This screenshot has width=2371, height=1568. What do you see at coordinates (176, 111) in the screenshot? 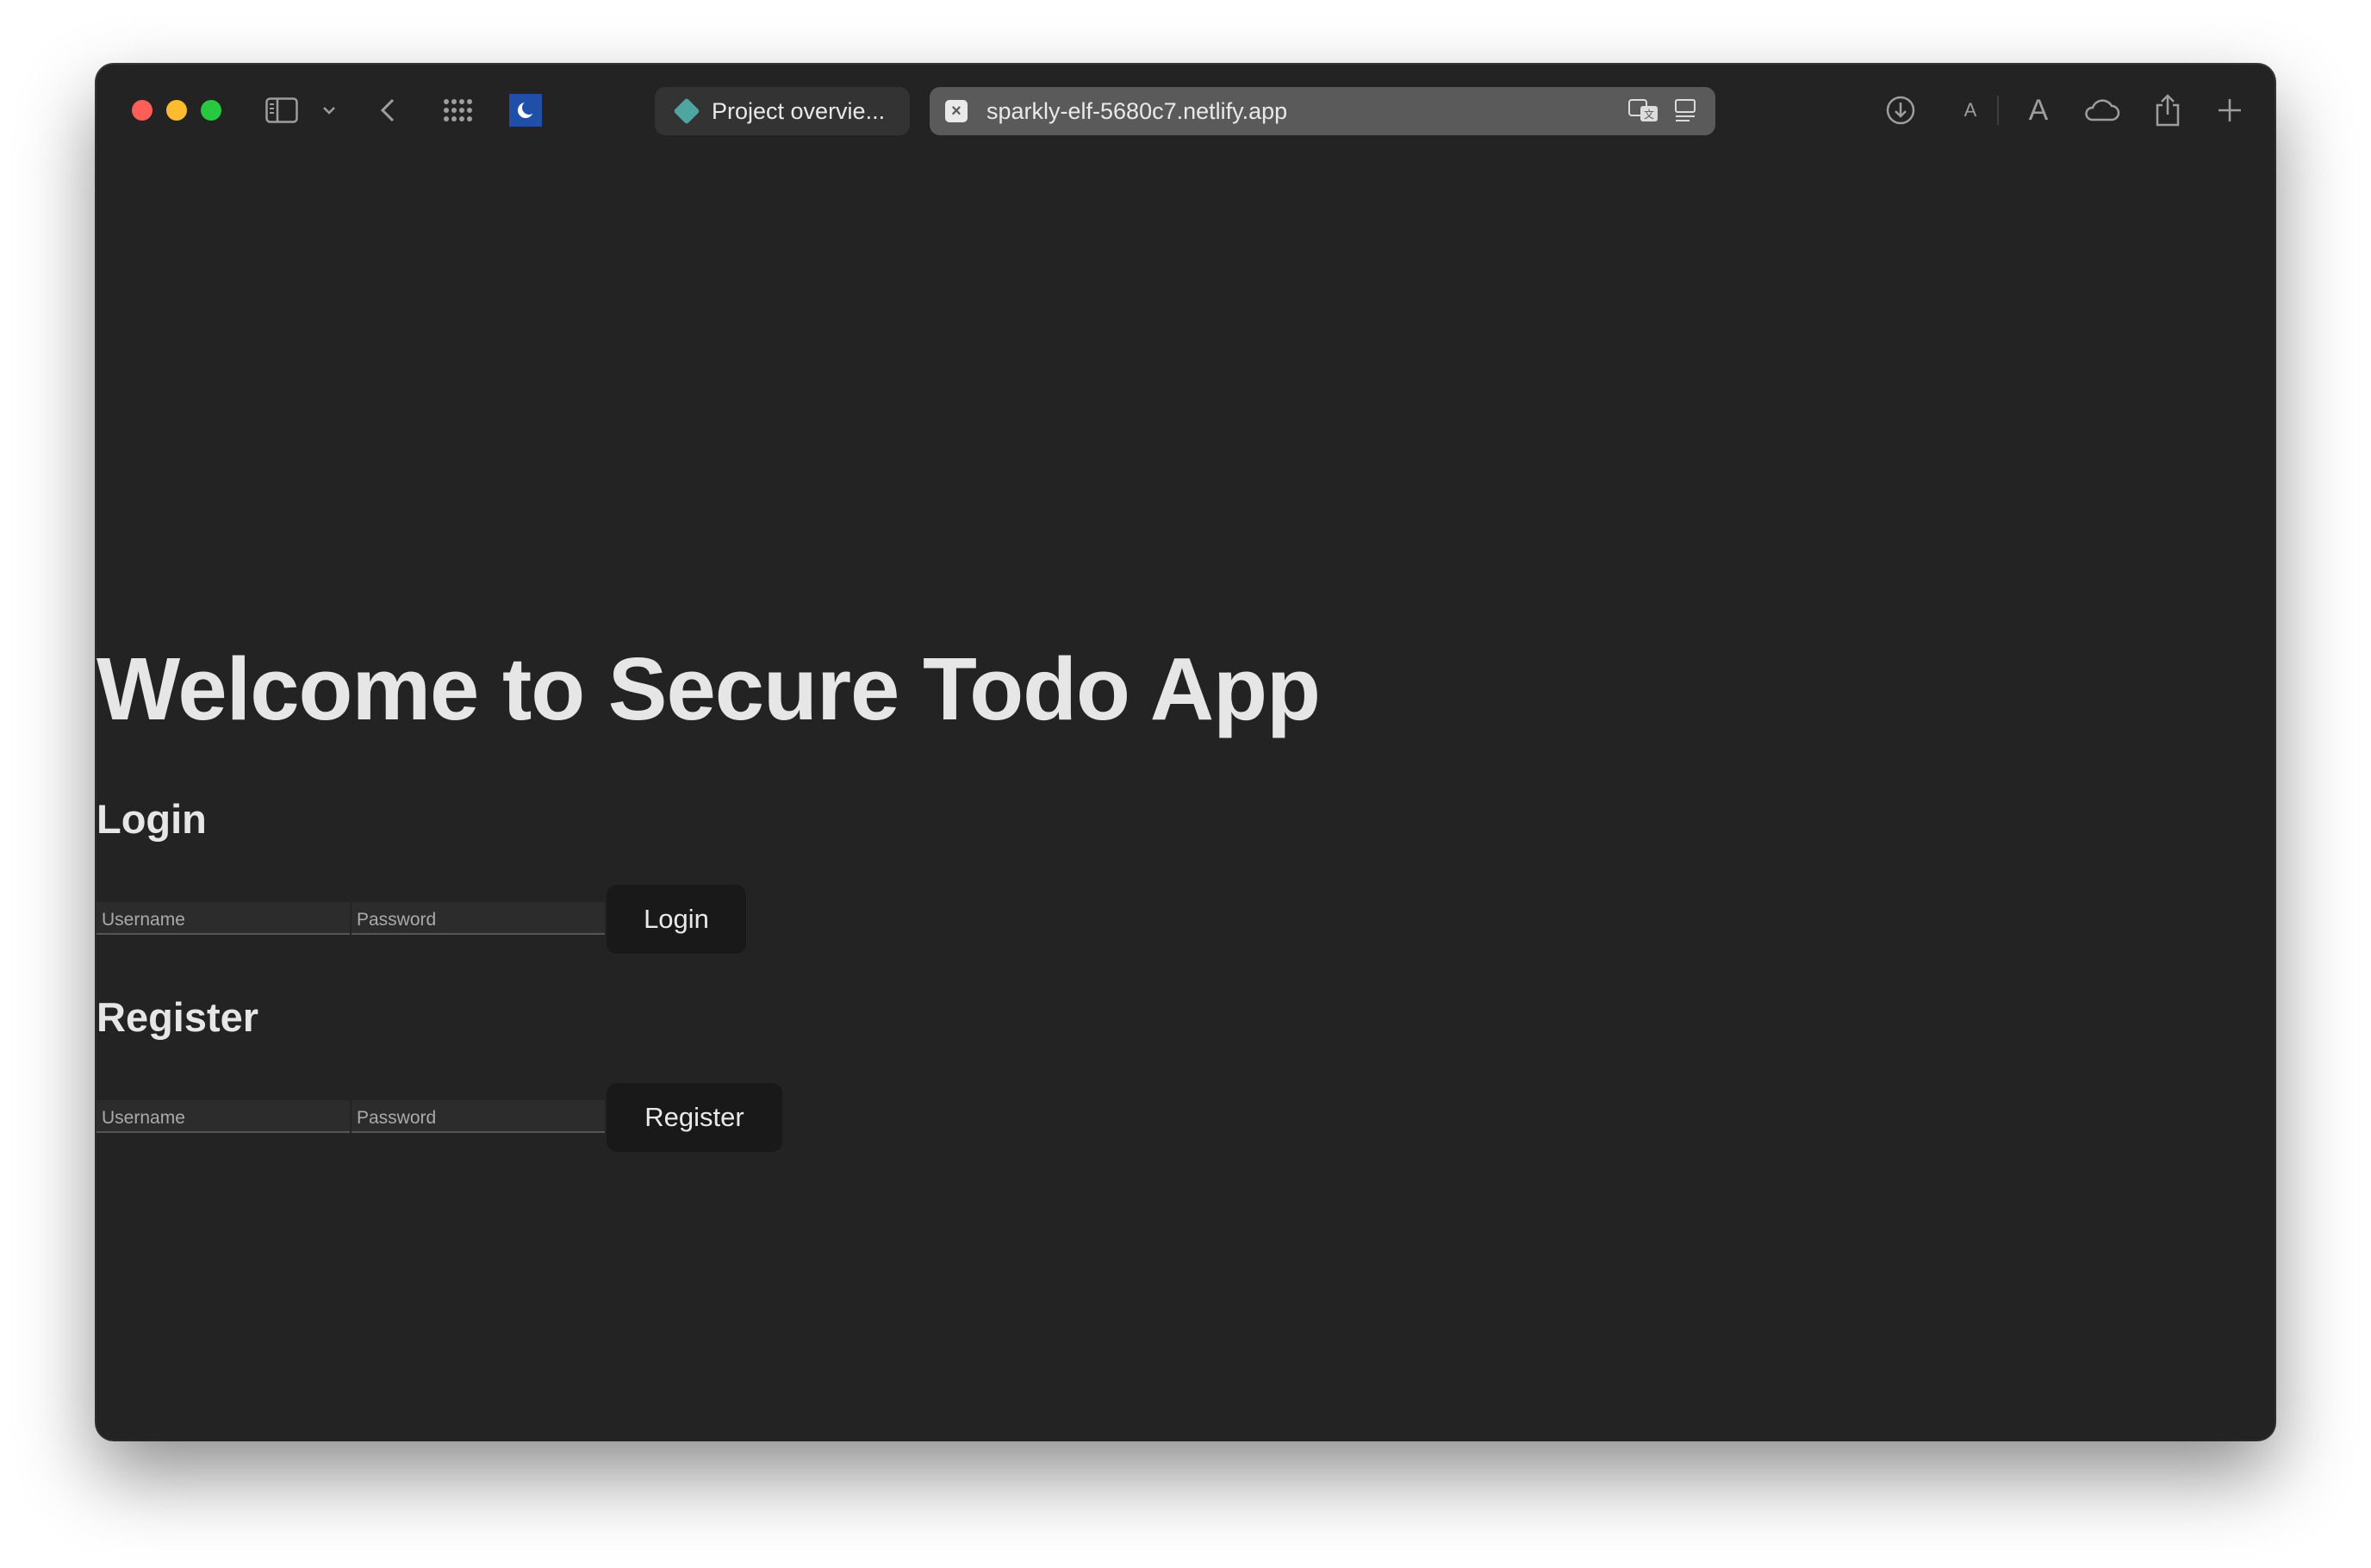
I see `minimize-window-button` at bounding box center [176, 111].